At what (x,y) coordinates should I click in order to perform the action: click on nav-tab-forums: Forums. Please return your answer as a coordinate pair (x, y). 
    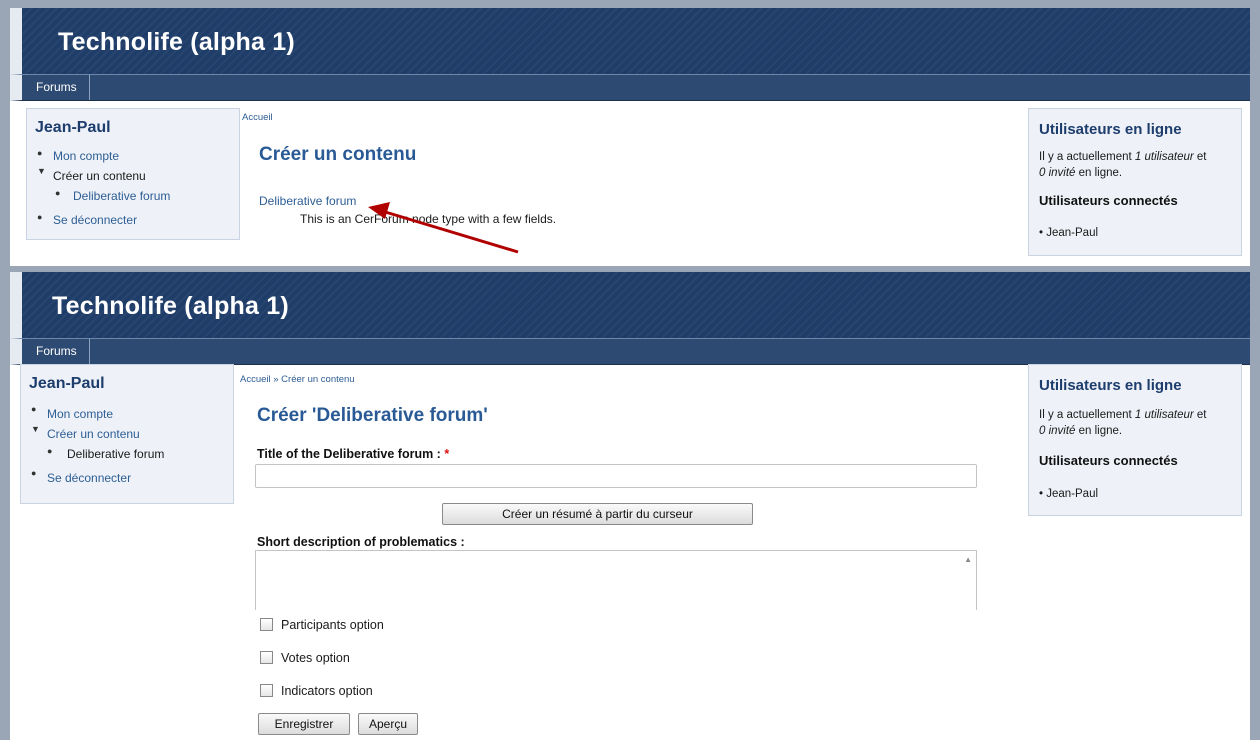
    Looking at the image, I should click on (58, 351).